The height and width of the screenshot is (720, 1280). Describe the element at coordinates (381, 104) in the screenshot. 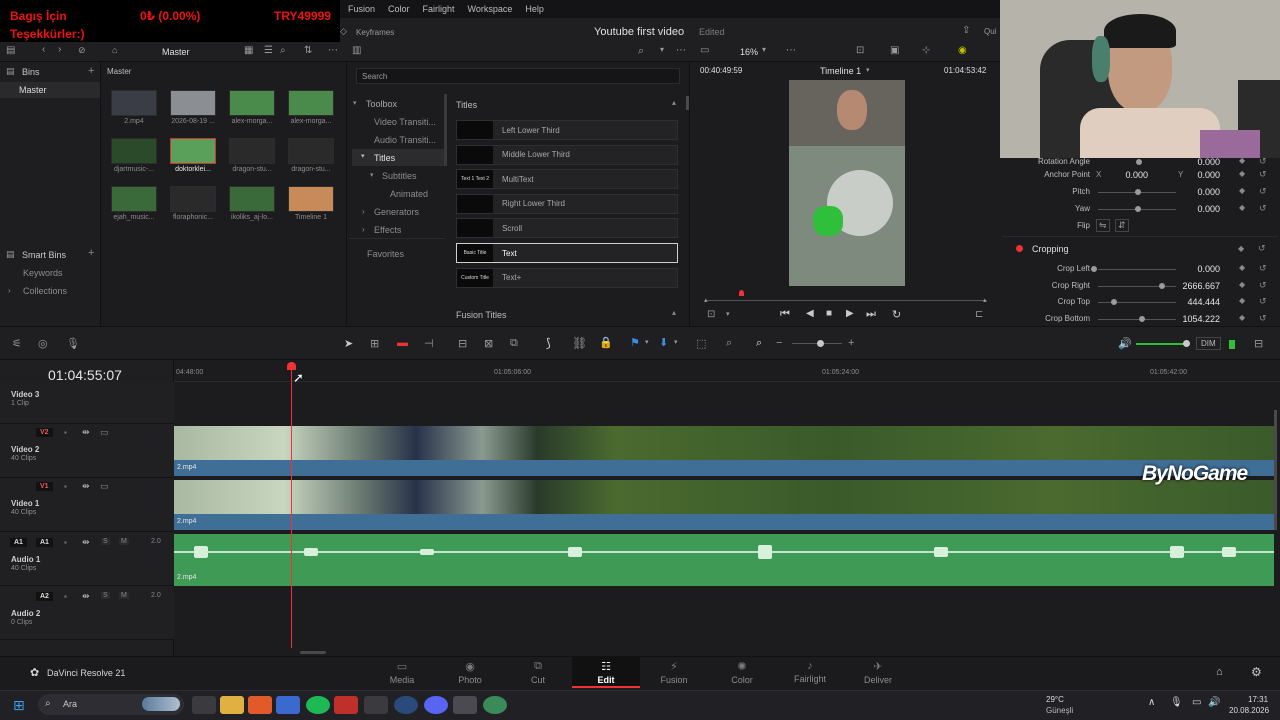

I see `toolbox-item: Toolbox` at that location.